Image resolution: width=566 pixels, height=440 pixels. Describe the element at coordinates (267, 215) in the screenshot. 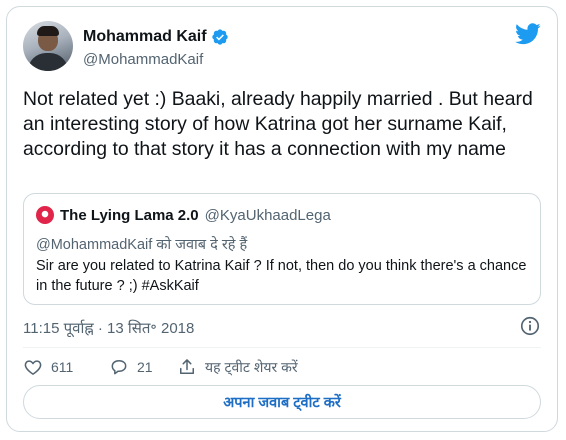

I see `quoted-author-handle: @KyaUkhaadLega` at that location.